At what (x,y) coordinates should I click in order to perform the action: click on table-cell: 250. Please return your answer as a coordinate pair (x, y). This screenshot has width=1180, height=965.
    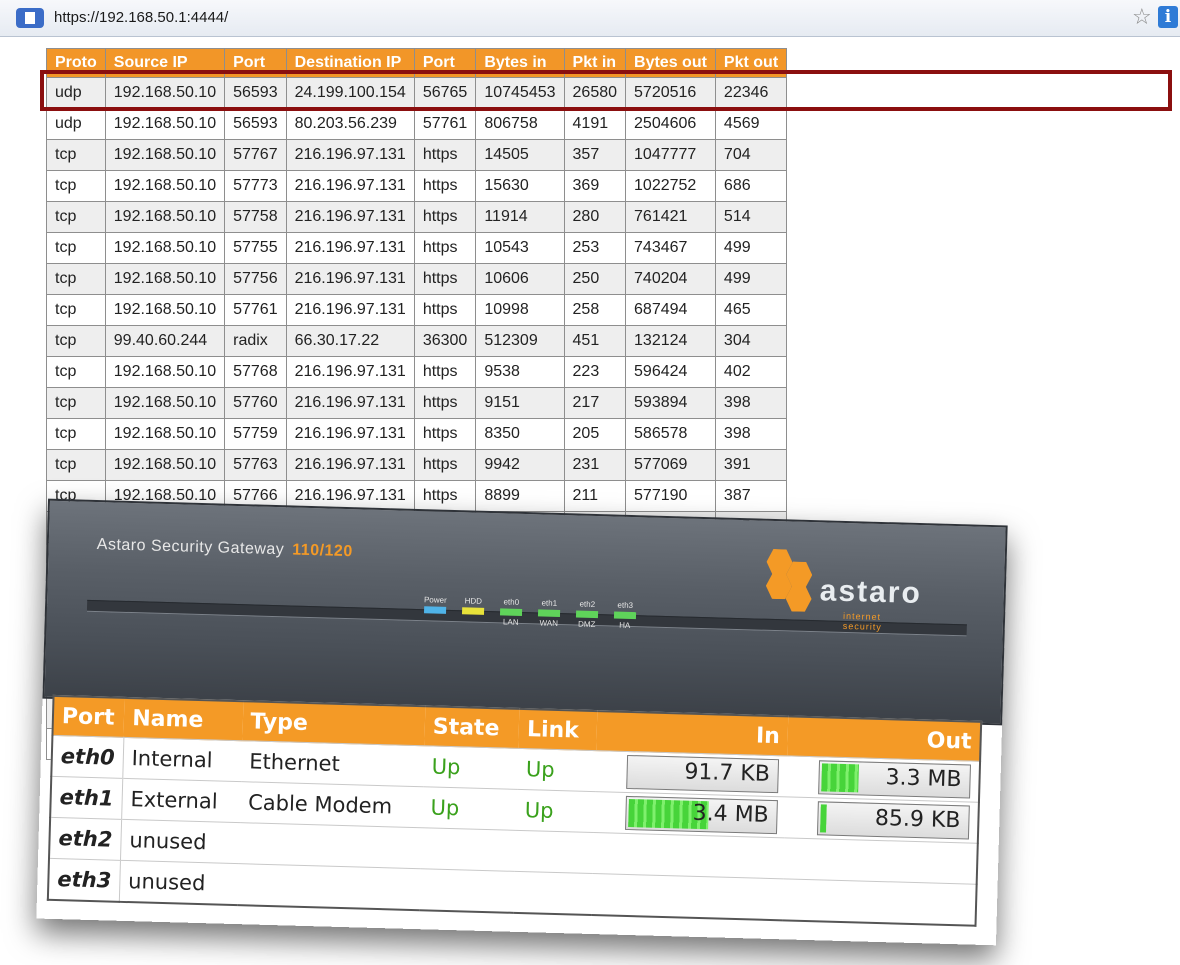
    Looking at the image, I should click on (595, 279).